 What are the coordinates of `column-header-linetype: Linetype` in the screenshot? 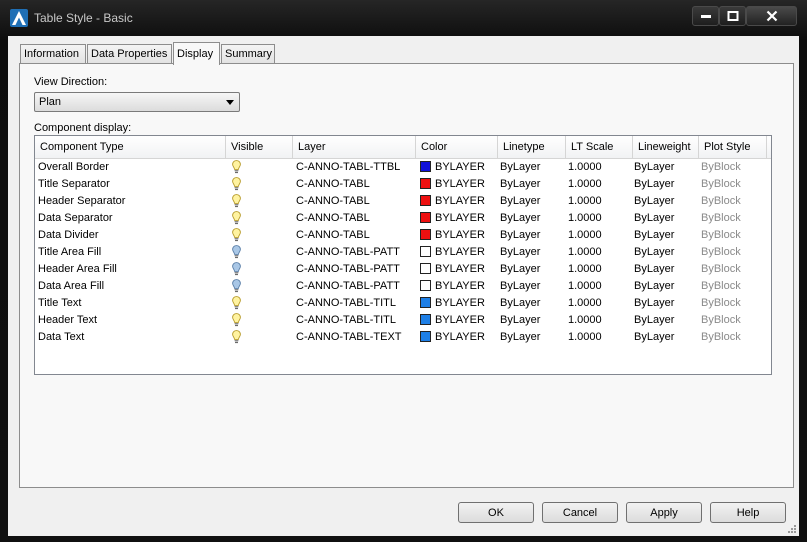 It's located at (532, 147).